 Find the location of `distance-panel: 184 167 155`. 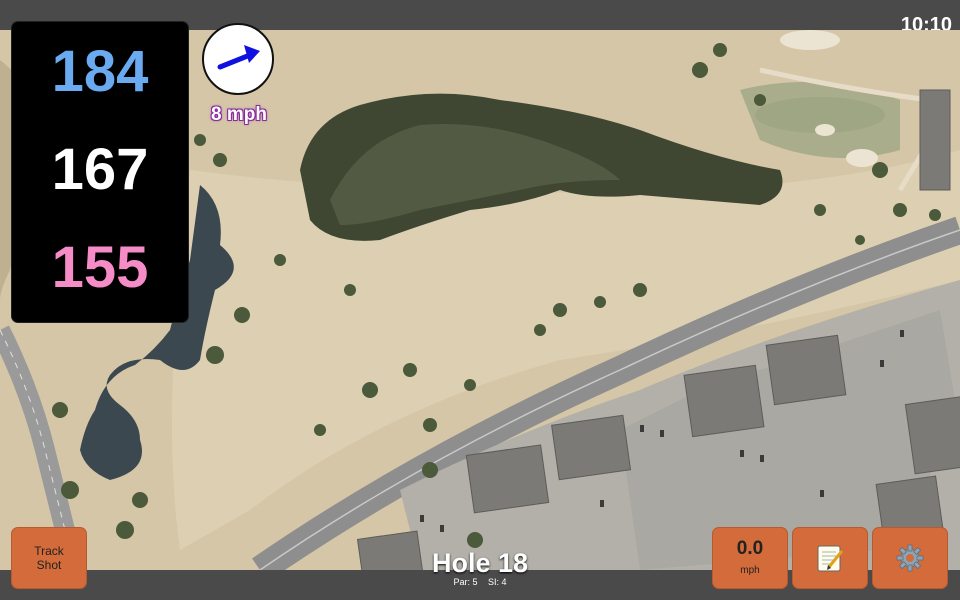

distance-panel: 184 167 155 is located at coordinates (100, 172).